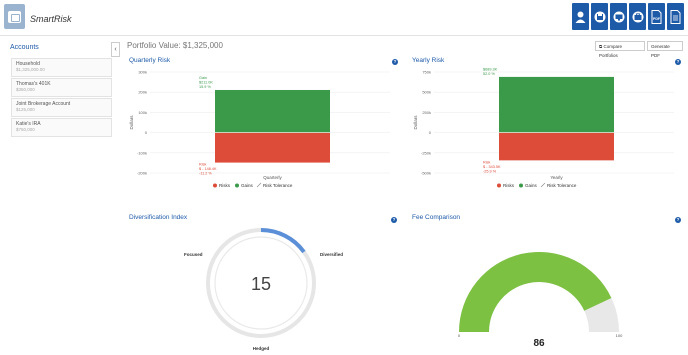 The image size is (688, 355). What do you see at coordinates (509, 185) in the screenshot?
I see `yearly-legend-risks: Risks` at bounding box center [509, 185].